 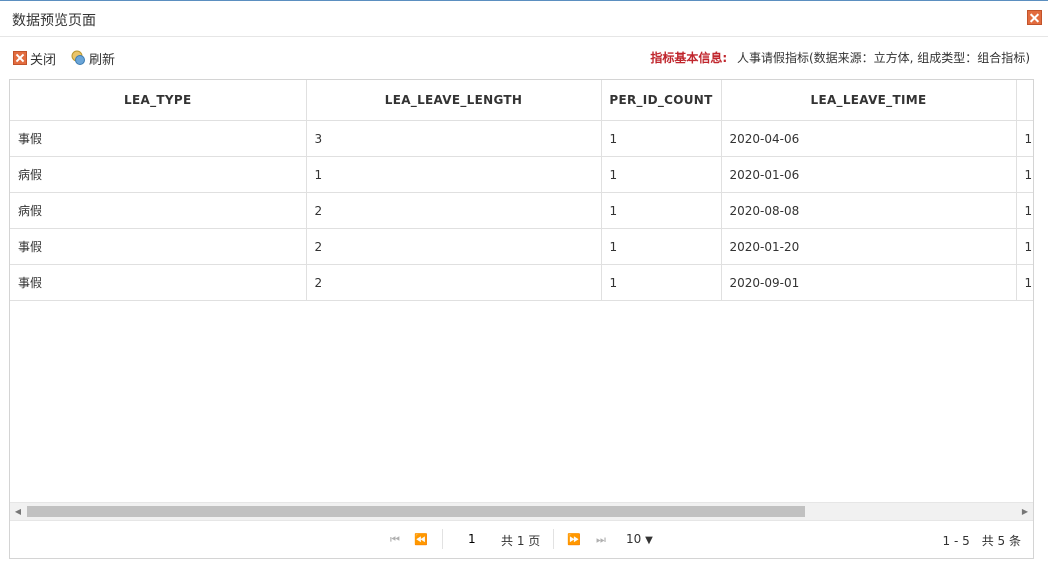 What do you see at coordinates (869, 174) in the screenshot?
I see `table-cell: 2020-01-06` at bounding box center [869, 174].